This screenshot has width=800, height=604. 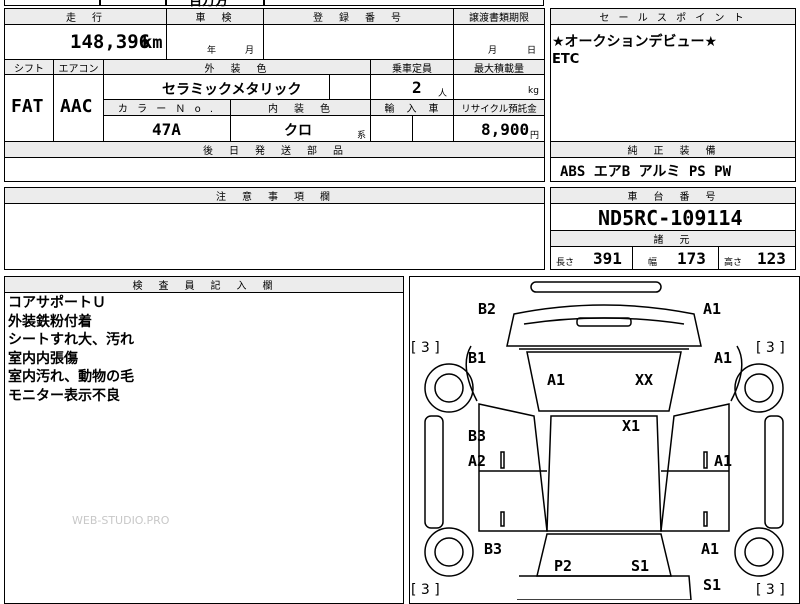 I want to click on spec-height-value: 123, so click(x=771, y=258).